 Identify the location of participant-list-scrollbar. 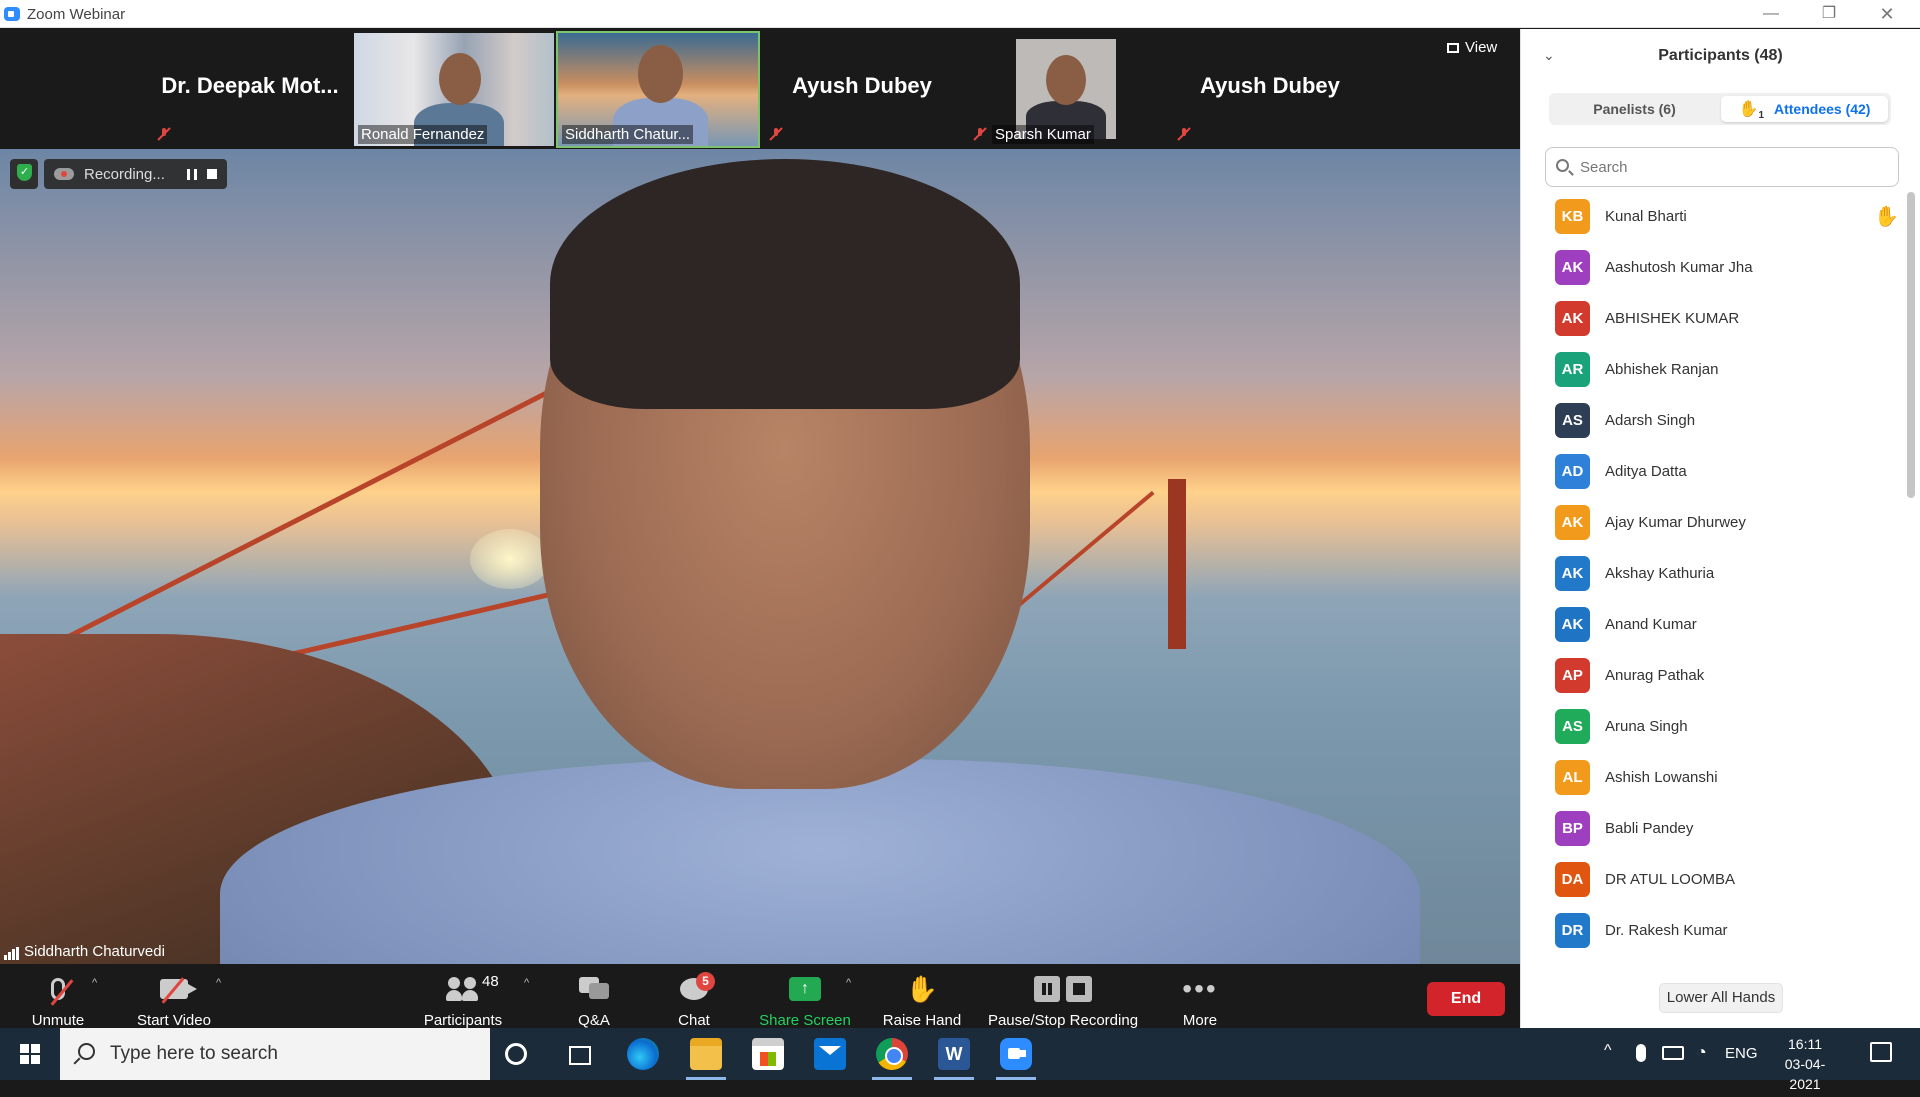
(1911, 345).